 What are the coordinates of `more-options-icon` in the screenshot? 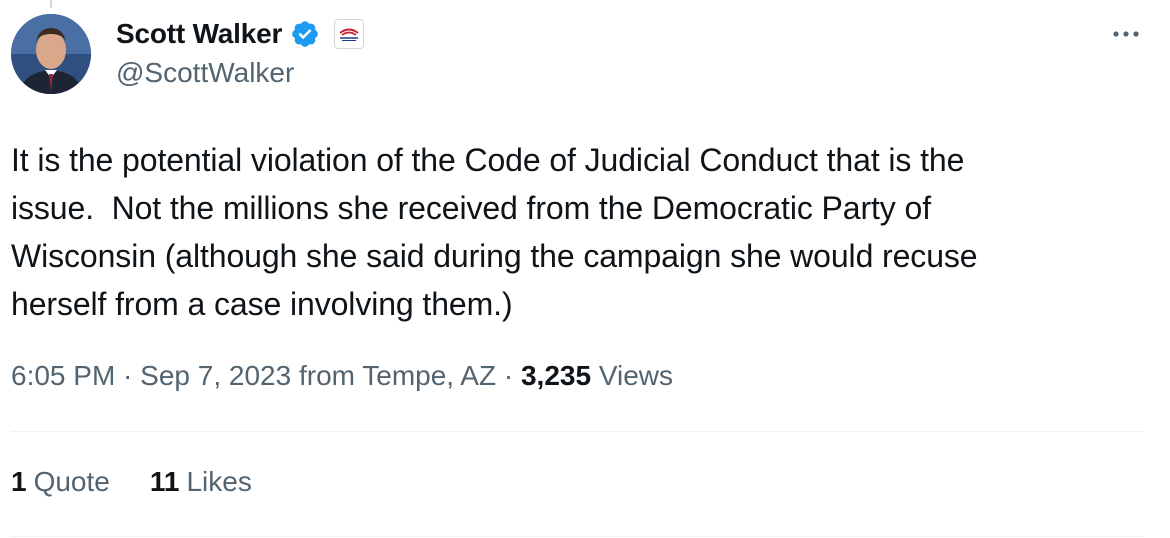 It's located at (1126, 34).